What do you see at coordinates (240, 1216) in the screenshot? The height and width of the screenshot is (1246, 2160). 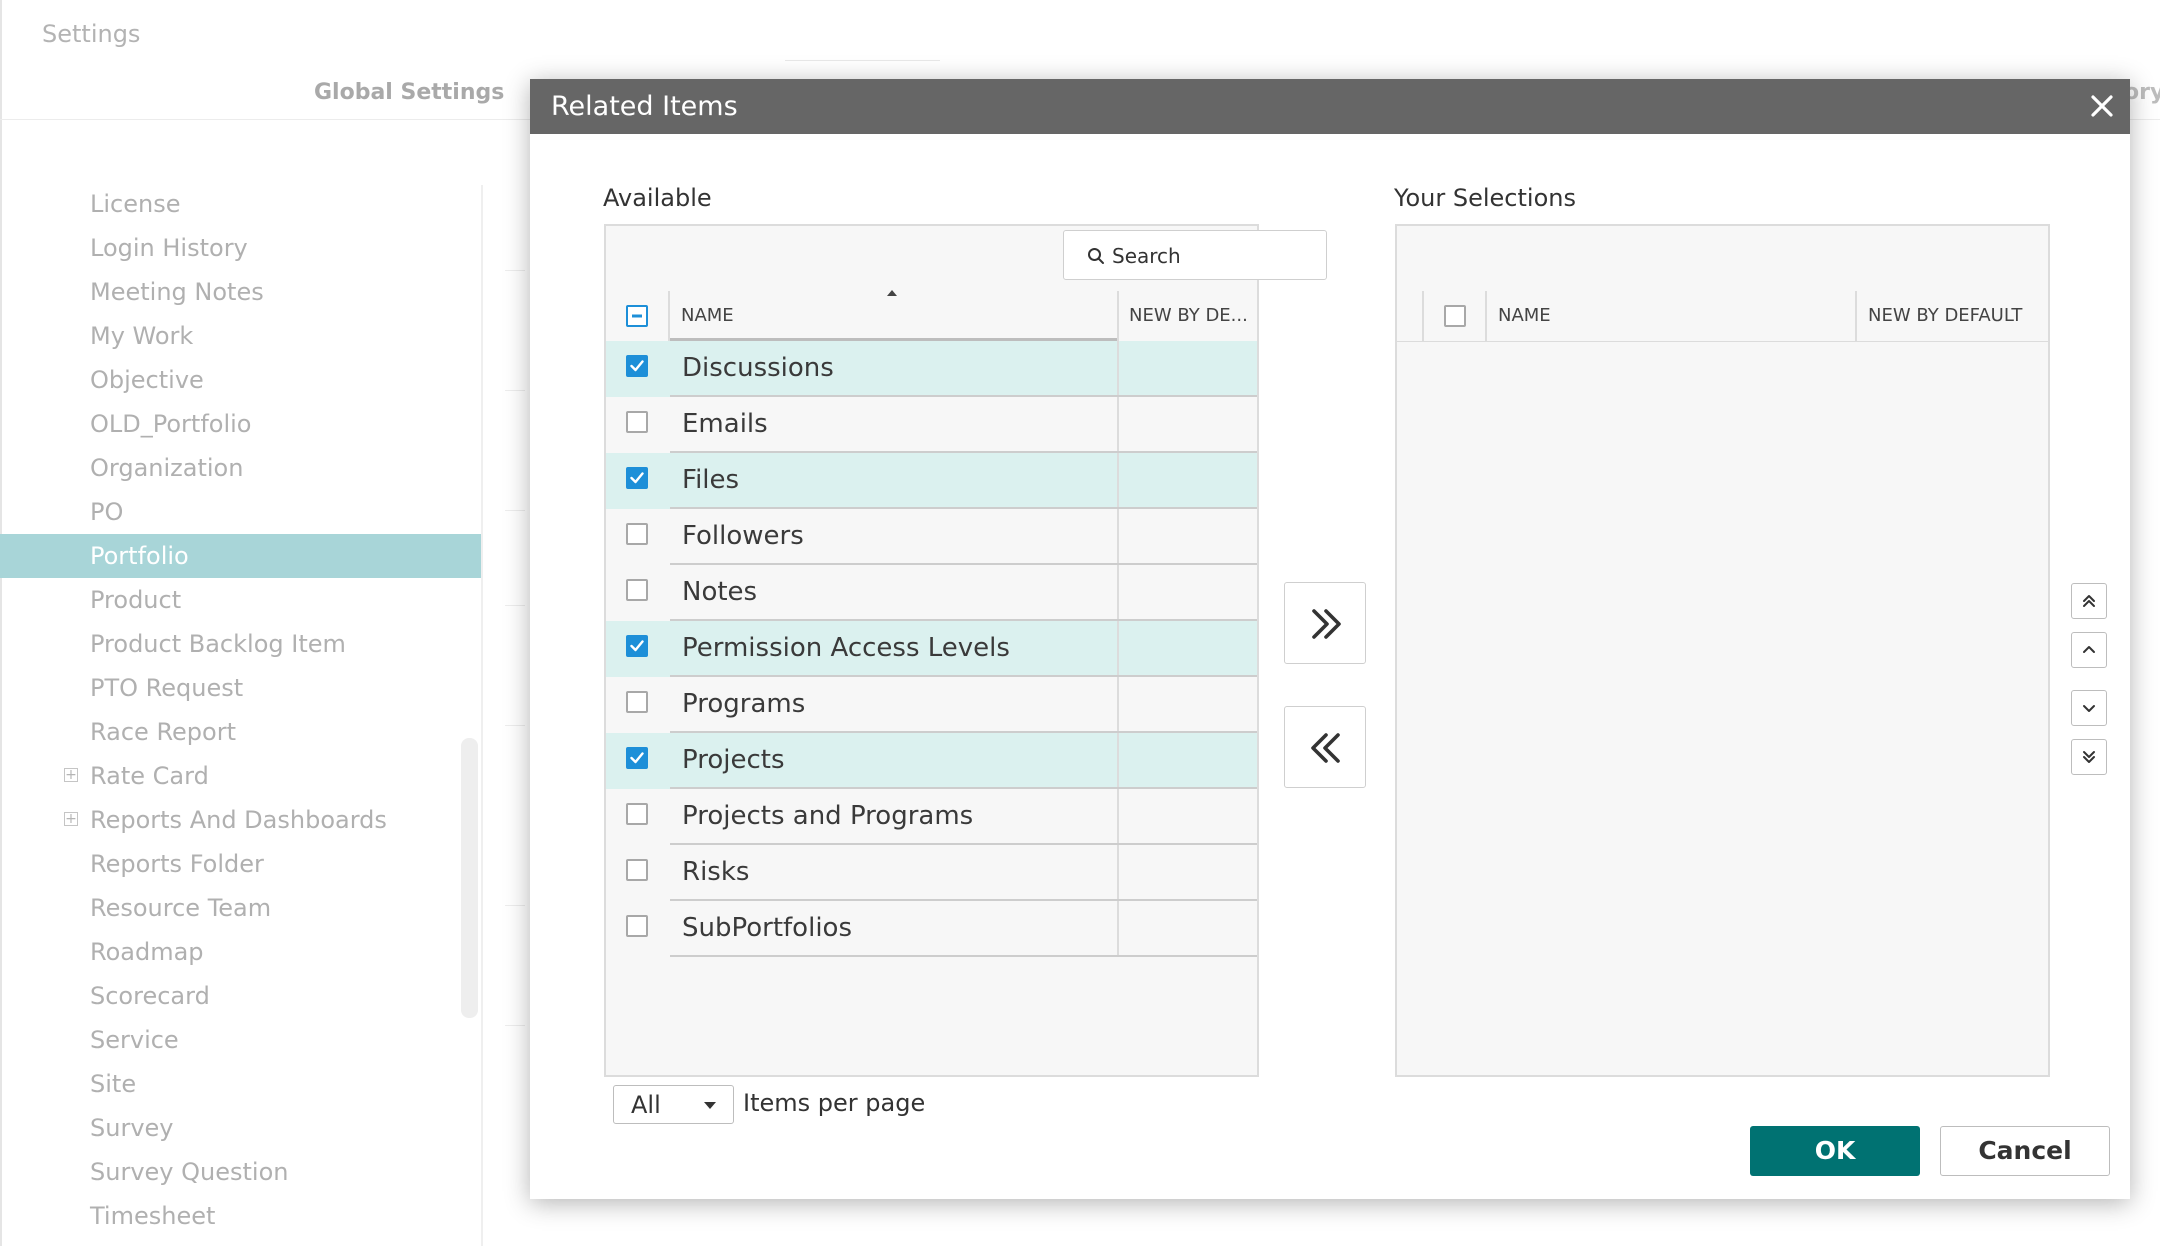 I see `sidebar-item-timesheet: Timesheet` at bounding box center [240, 1216].